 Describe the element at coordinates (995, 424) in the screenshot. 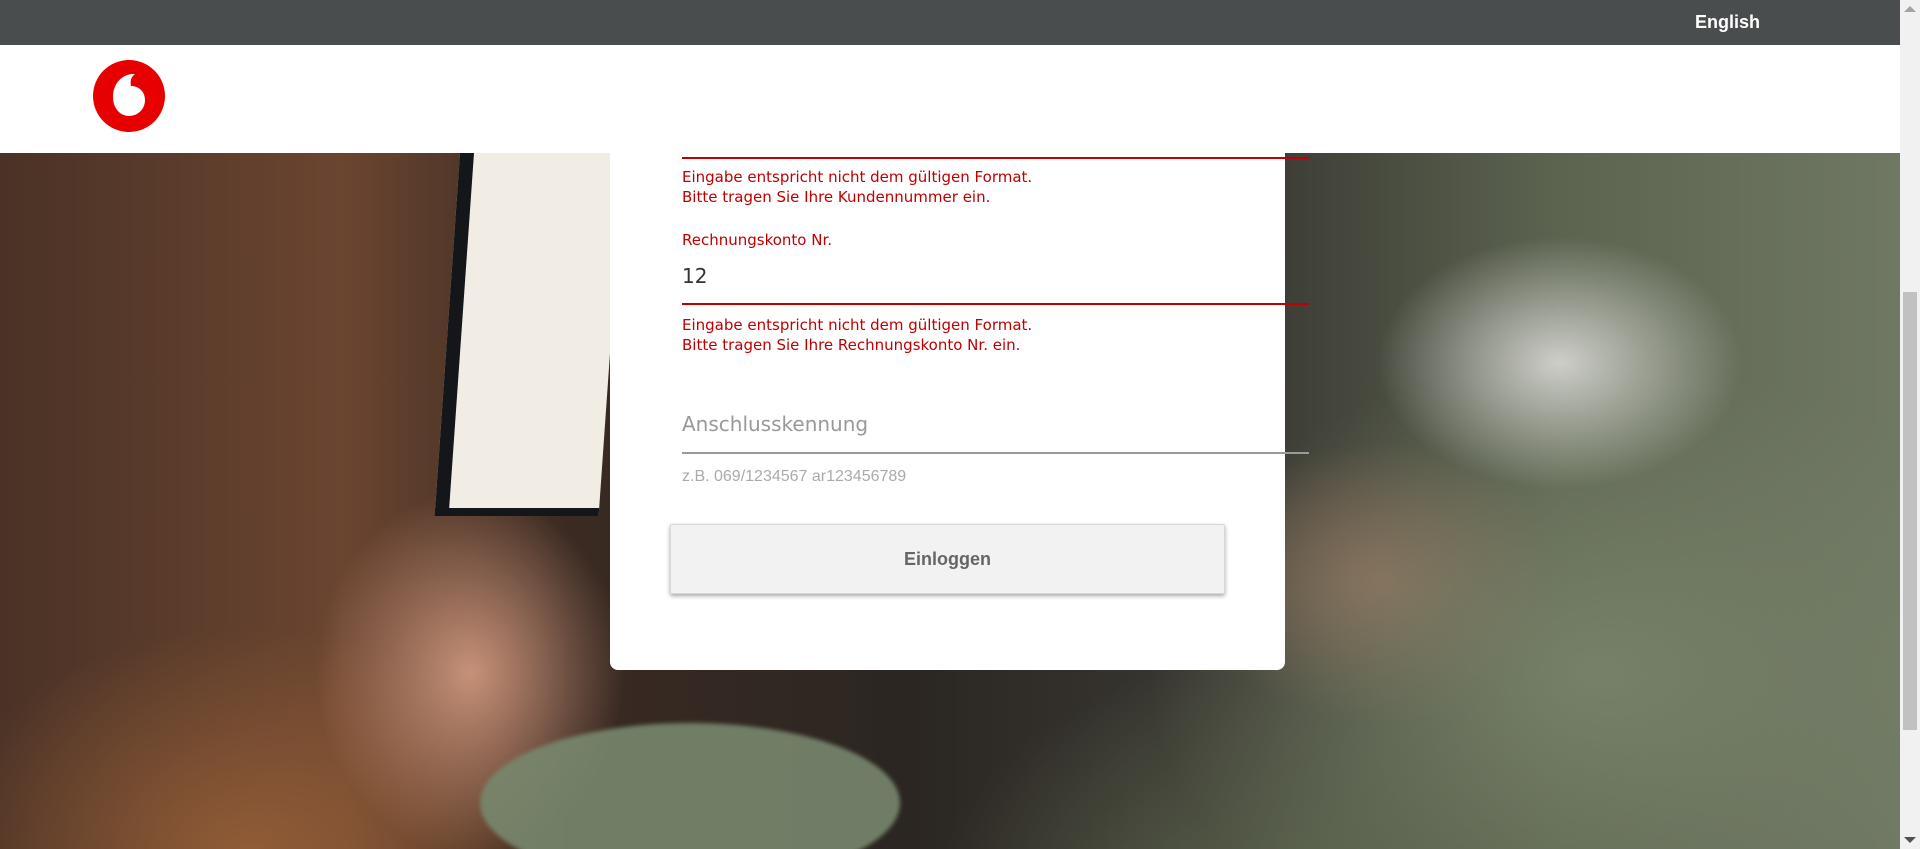

I see `connection-id-input` at that location.